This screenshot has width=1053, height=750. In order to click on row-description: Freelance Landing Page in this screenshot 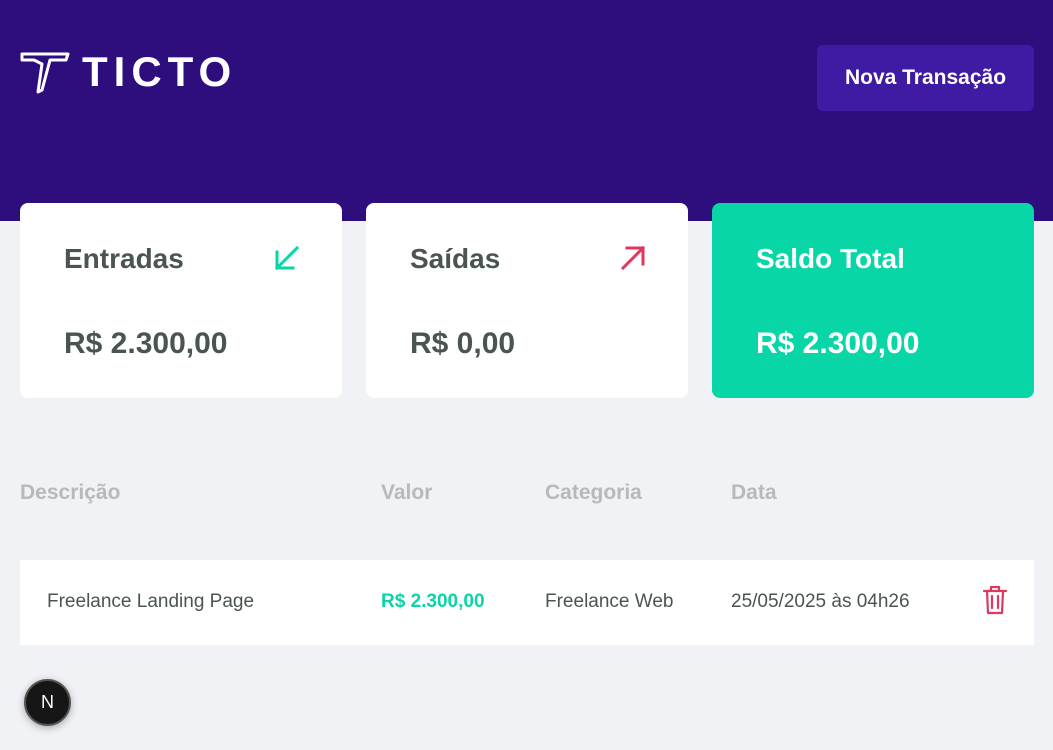, I will do `click(151, 601)`.